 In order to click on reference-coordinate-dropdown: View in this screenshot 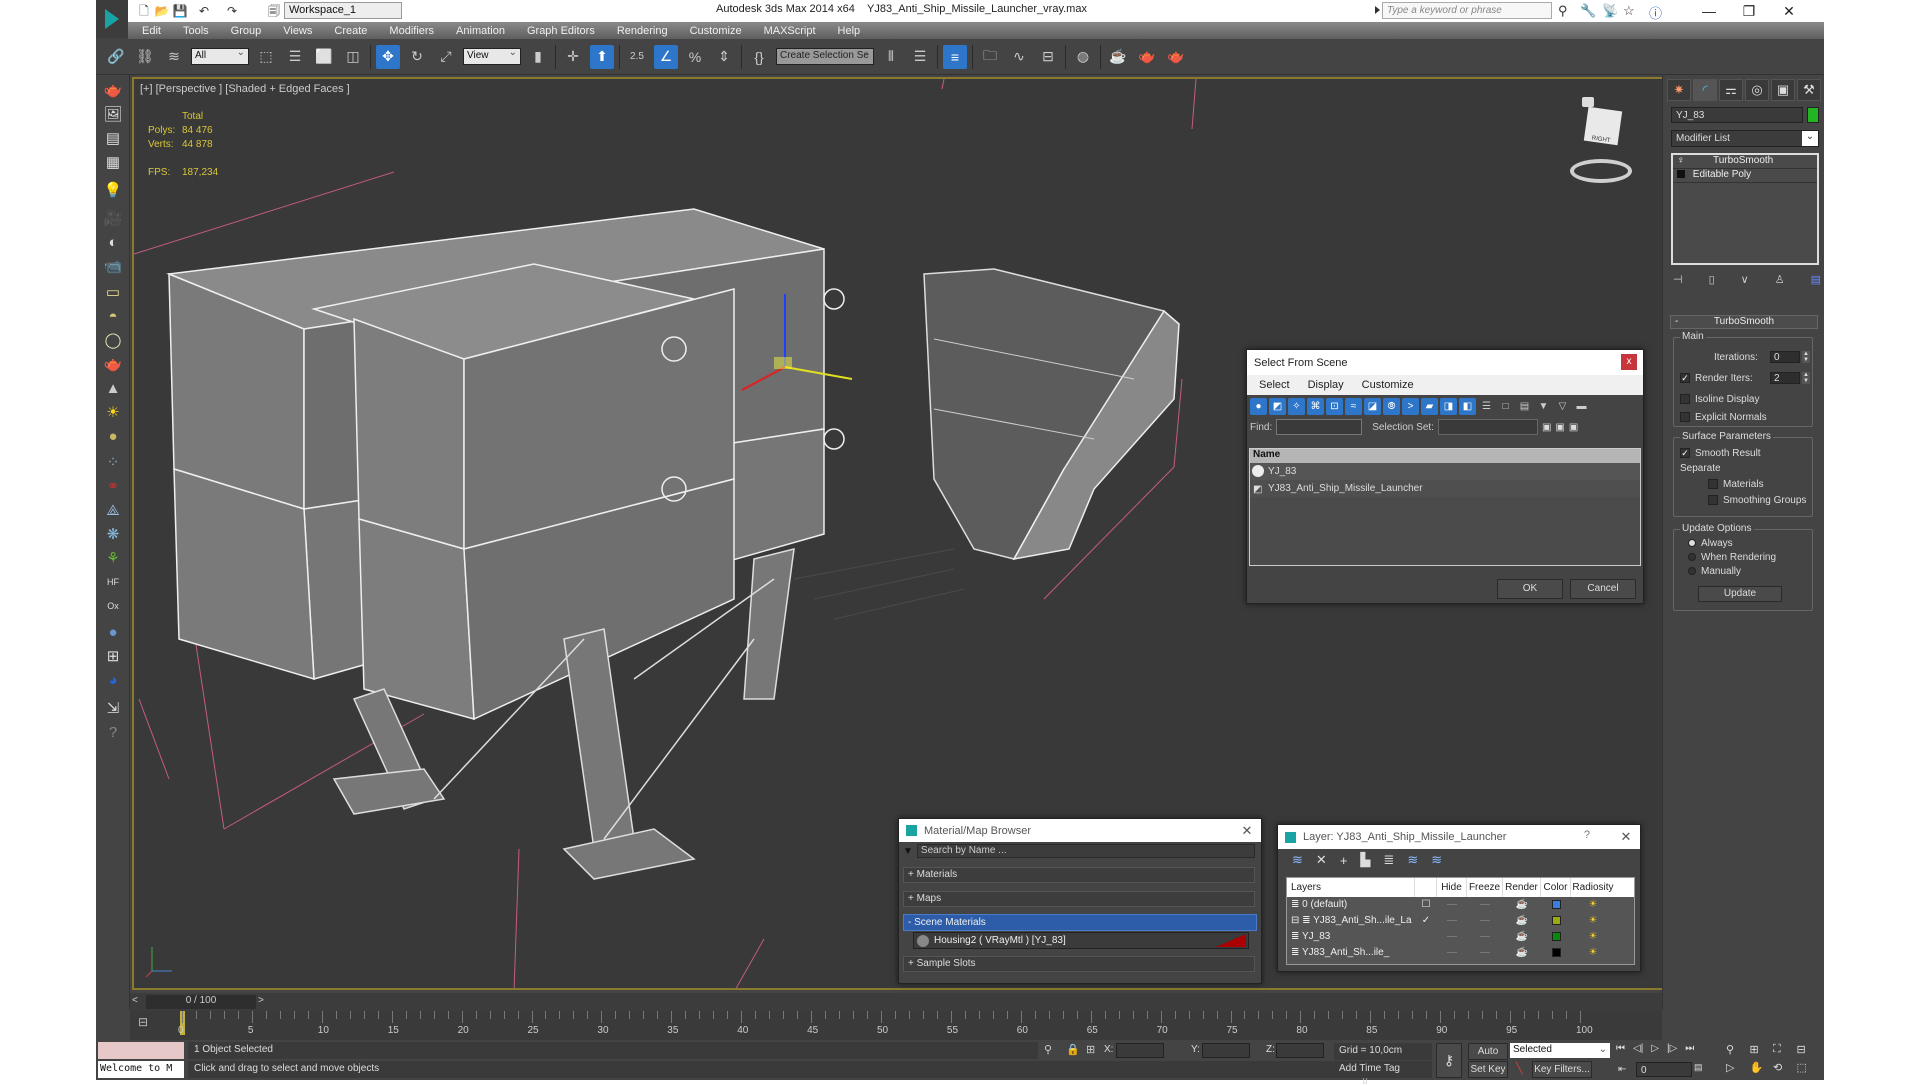, I will do `click(492, 56)`.